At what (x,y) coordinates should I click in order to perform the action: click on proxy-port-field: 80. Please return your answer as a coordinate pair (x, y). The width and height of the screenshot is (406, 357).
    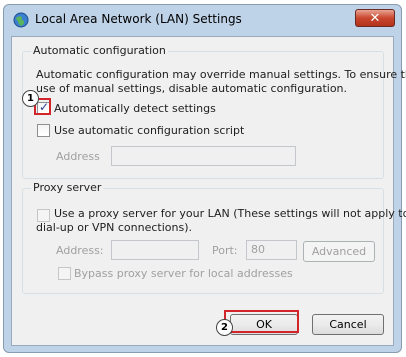
    Looking at the image, I should click on (271, 250).